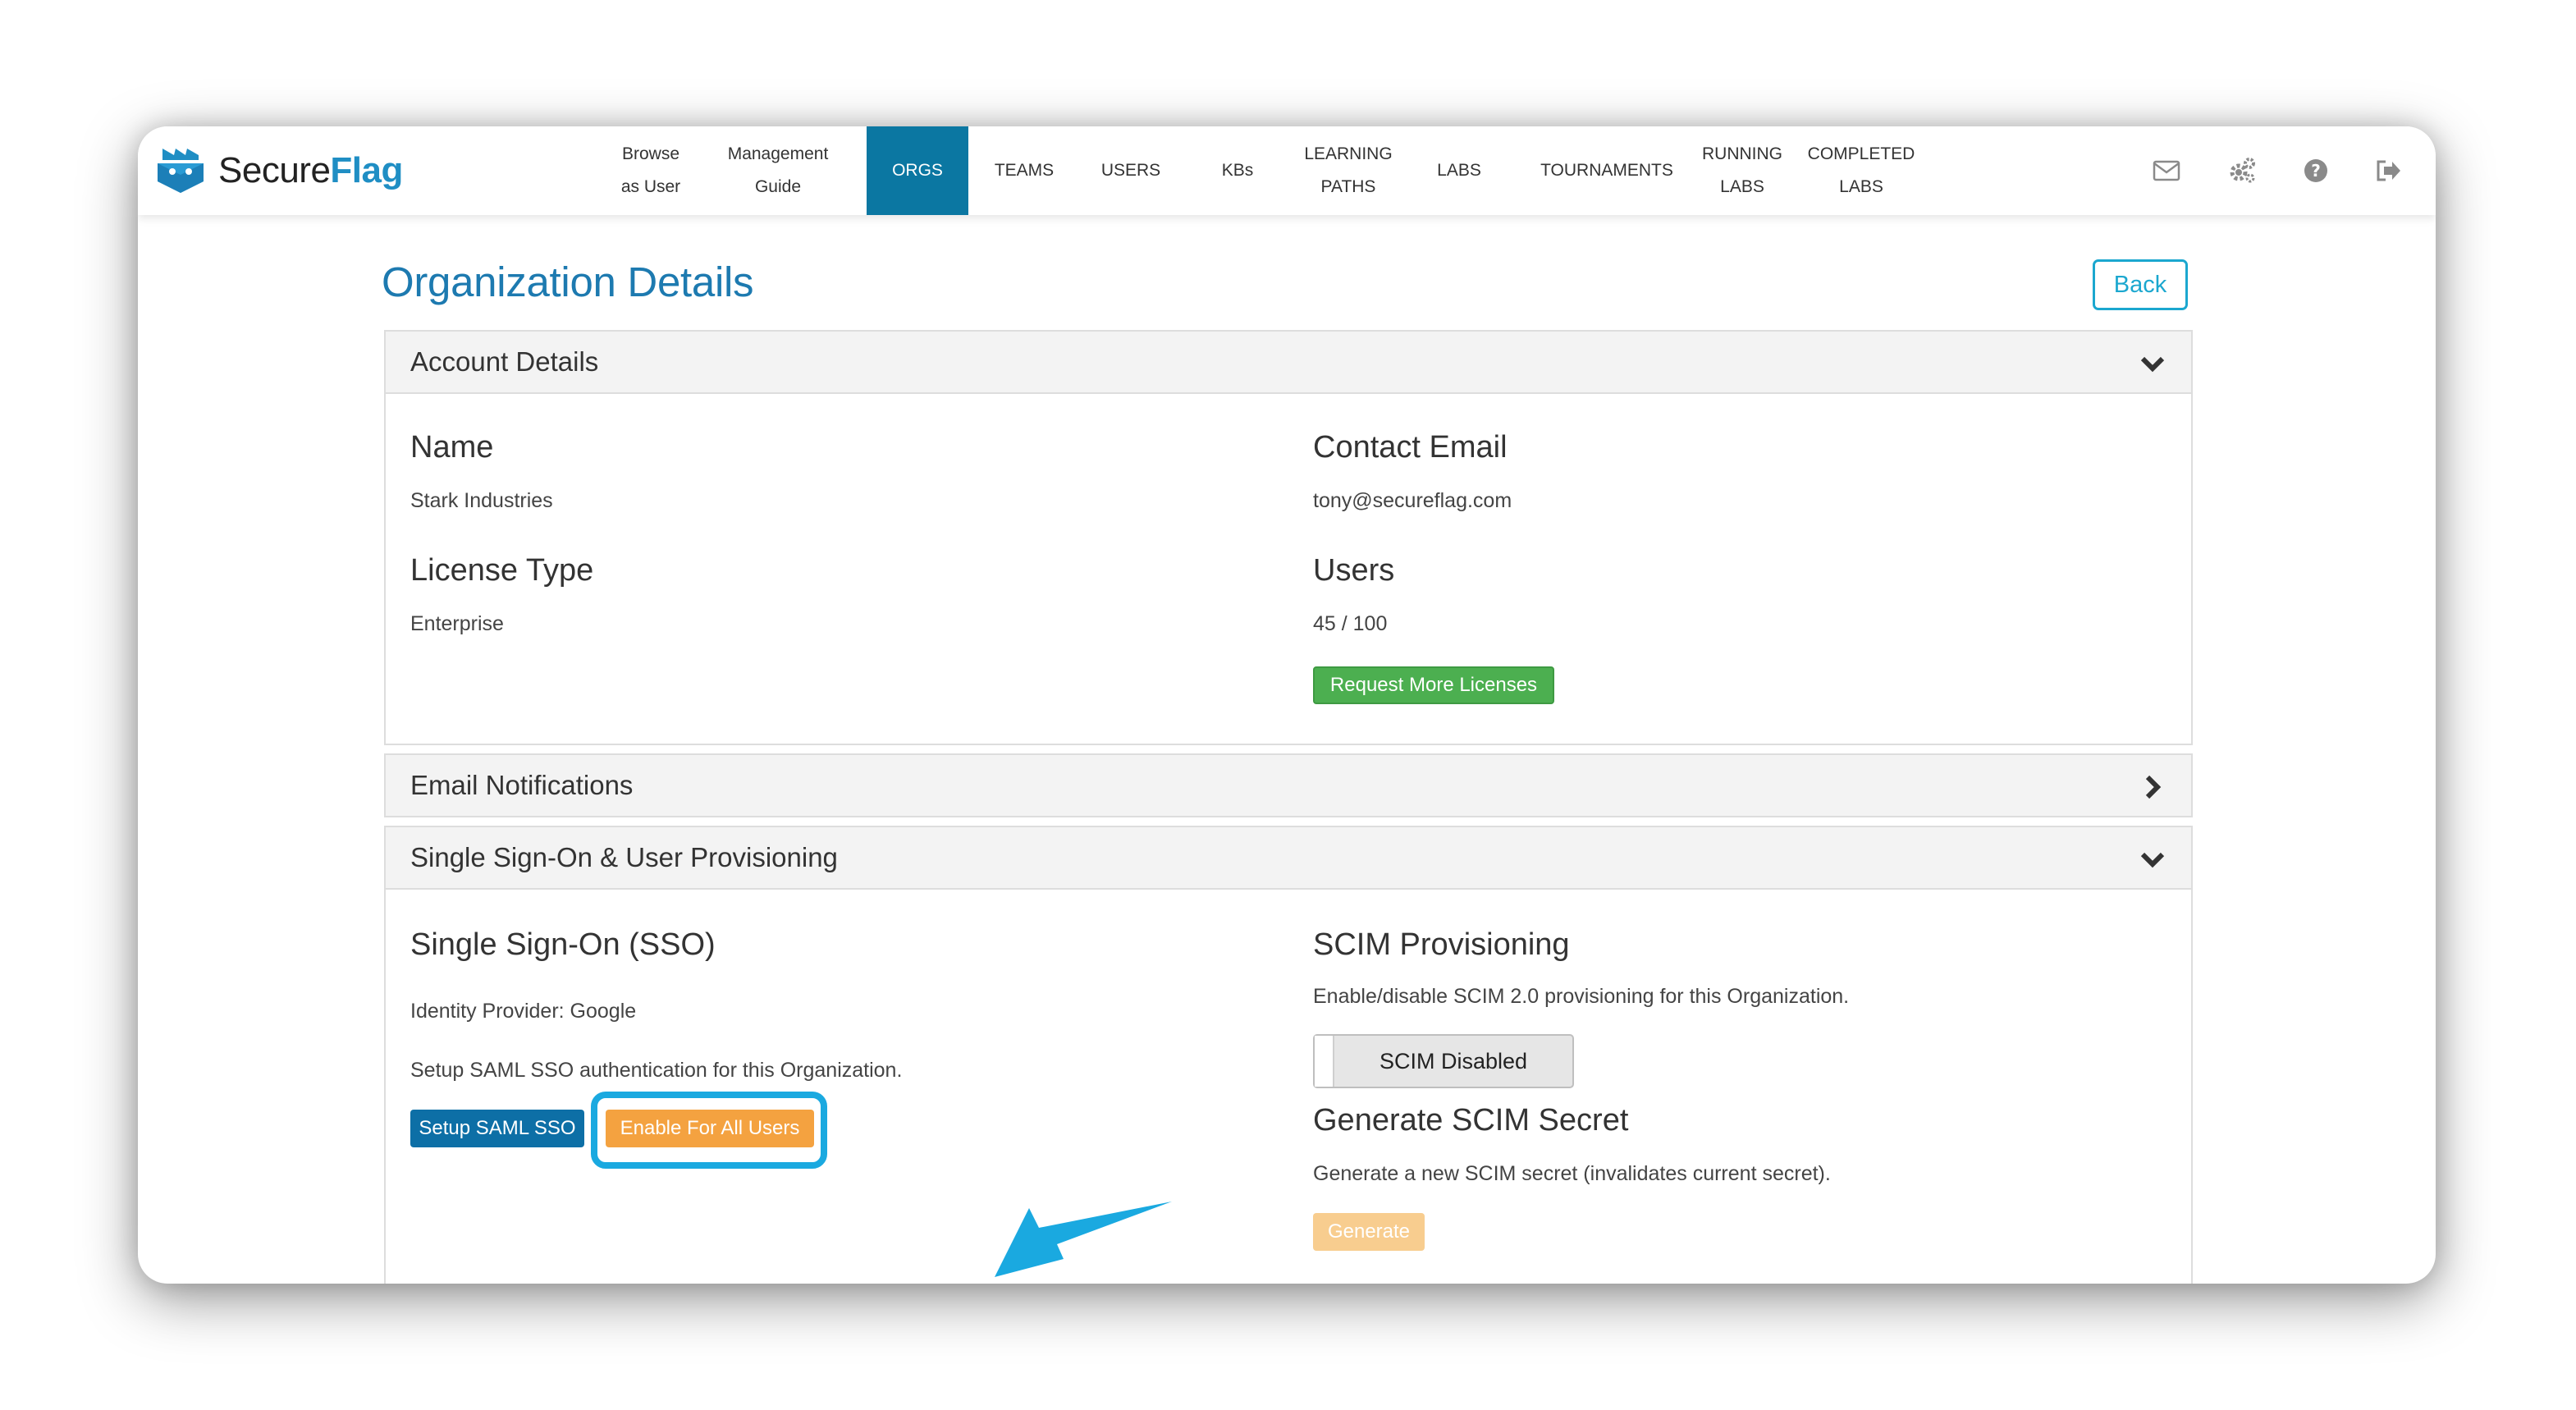 The width and height of the screenshot is (2576, 1410). Describe the element at coordinates (523, 1011) in the screenshot. I see `identity-provider-text: Identity Provider: Google` at that location.